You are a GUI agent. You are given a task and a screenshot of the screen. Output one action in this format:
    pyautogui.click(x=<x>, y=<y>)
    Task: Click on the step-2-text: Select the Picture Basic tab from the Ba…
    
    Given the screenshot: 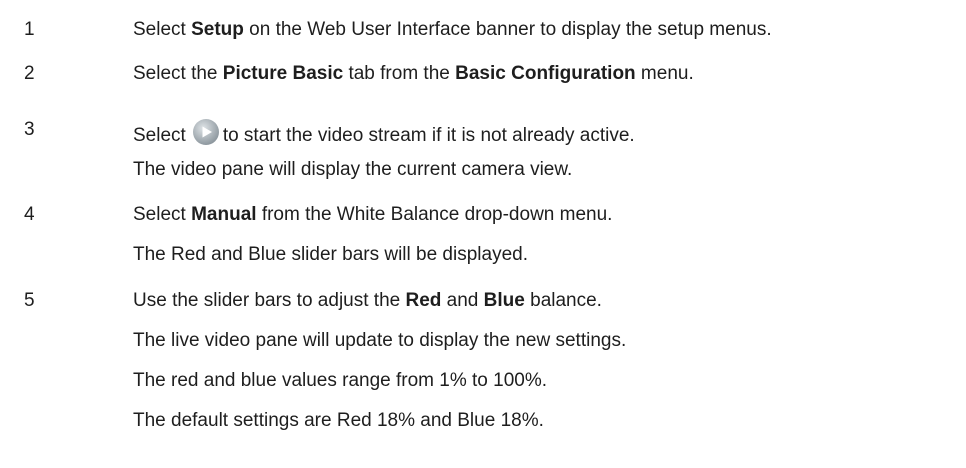 What is the action you would take?
    pyautogui.click(x=547, y=74)
    